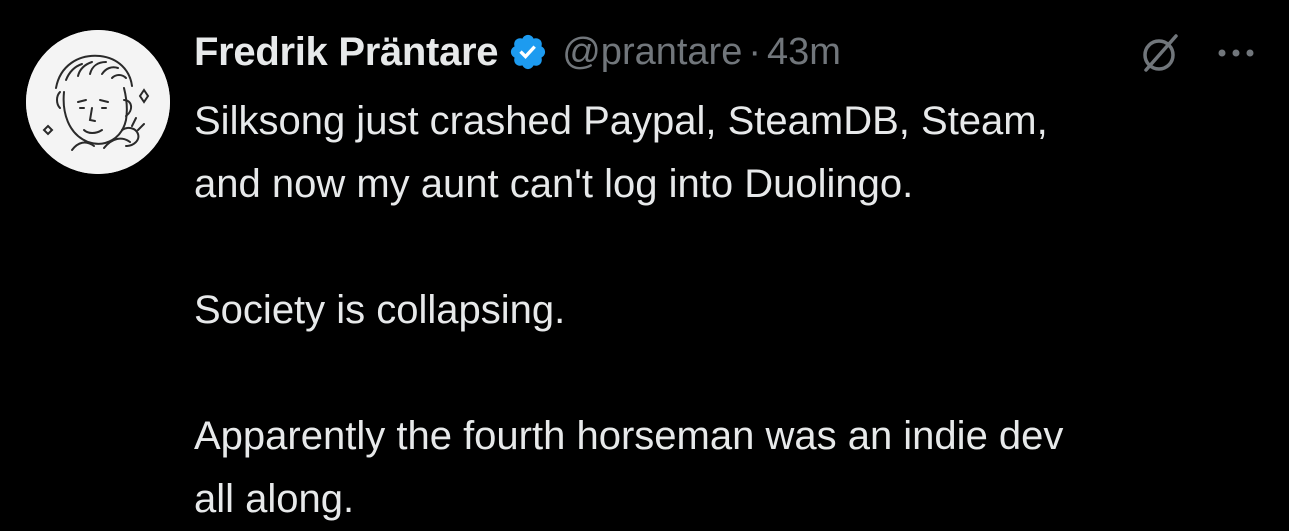  Describe the element at coordinates (554, 184) in the screenshot. I see `tweet-line: and now my aunt can't log into Duolingo.` at that location.